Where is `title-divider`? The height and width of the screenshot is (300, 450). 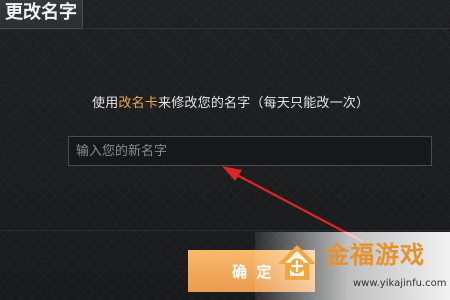
title-divider is located at coordinates (266, 28).